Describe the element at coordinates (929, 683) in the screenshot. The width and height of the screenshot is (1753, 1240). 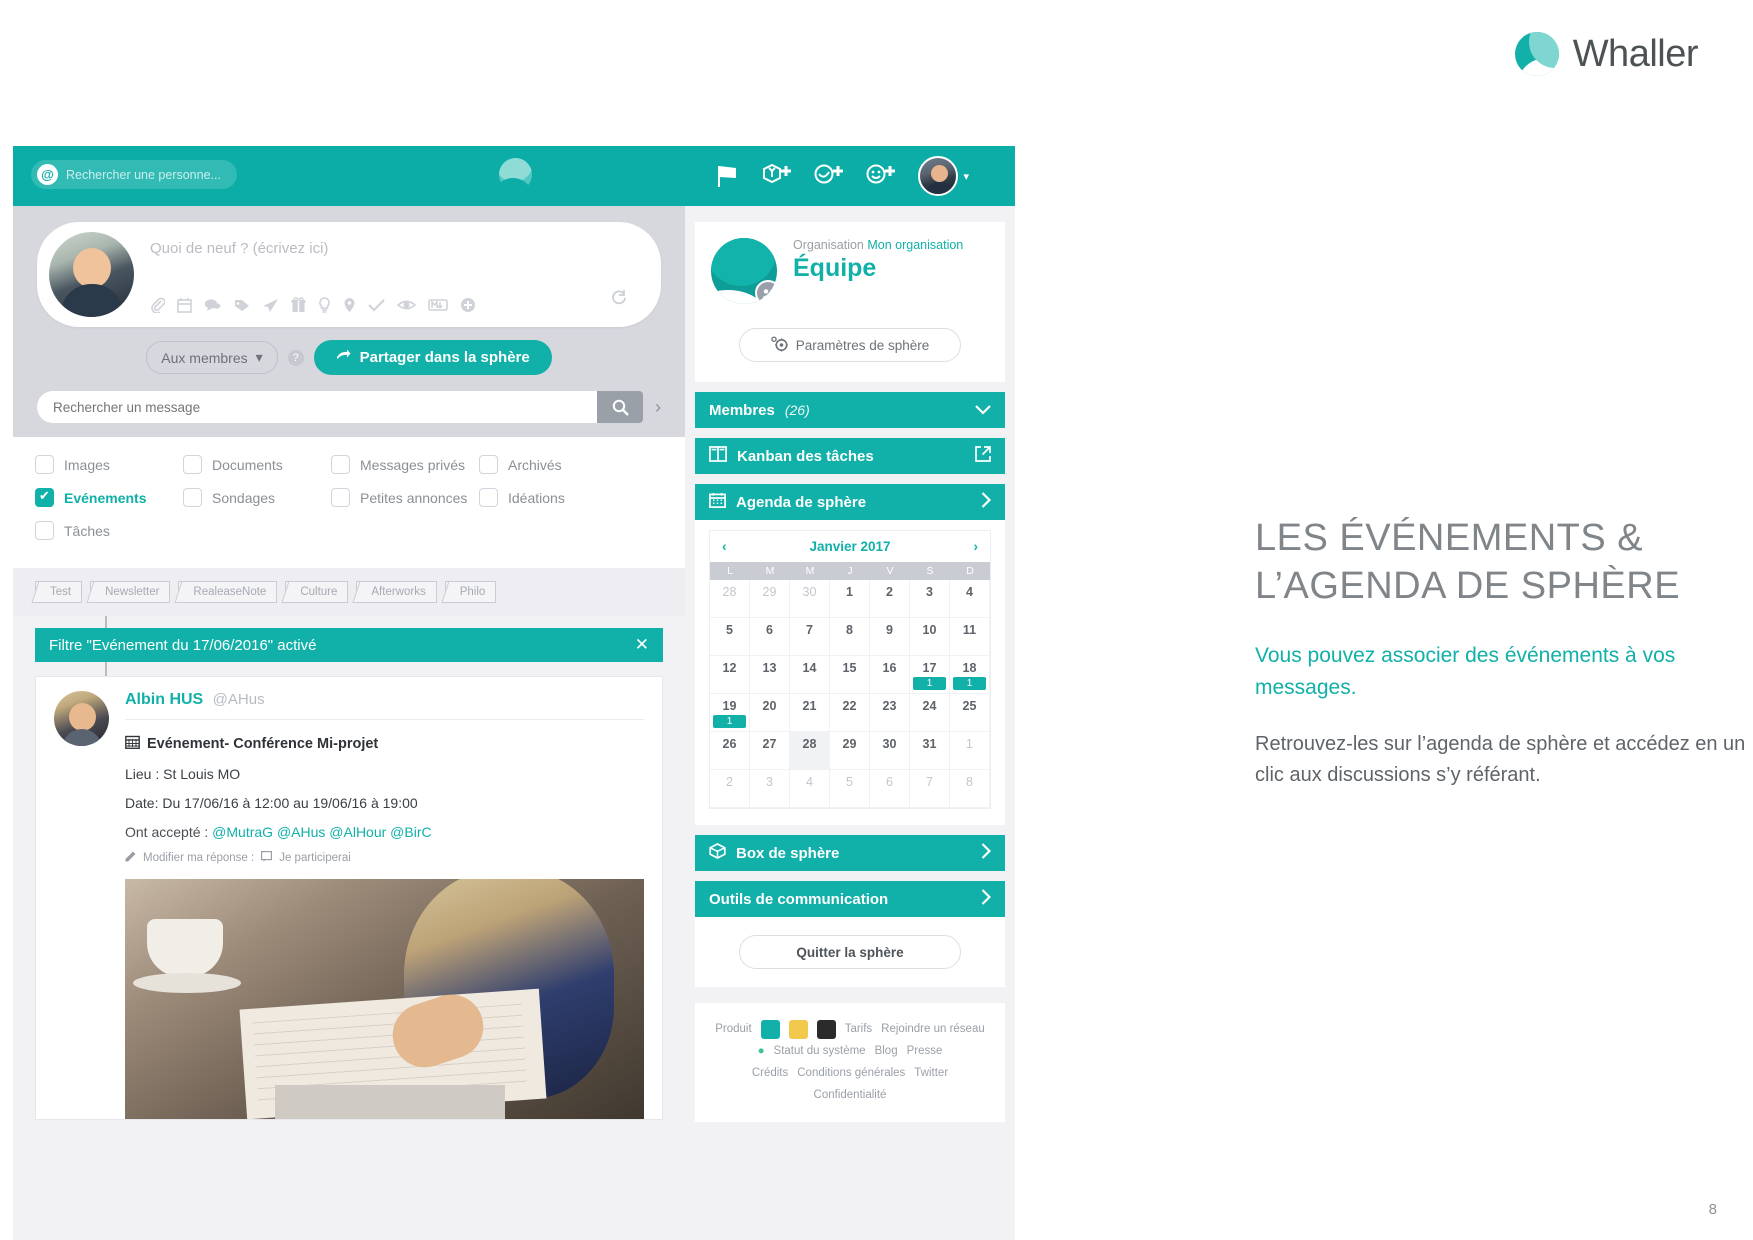
I see `calendar-event-badge: 1` at that location.